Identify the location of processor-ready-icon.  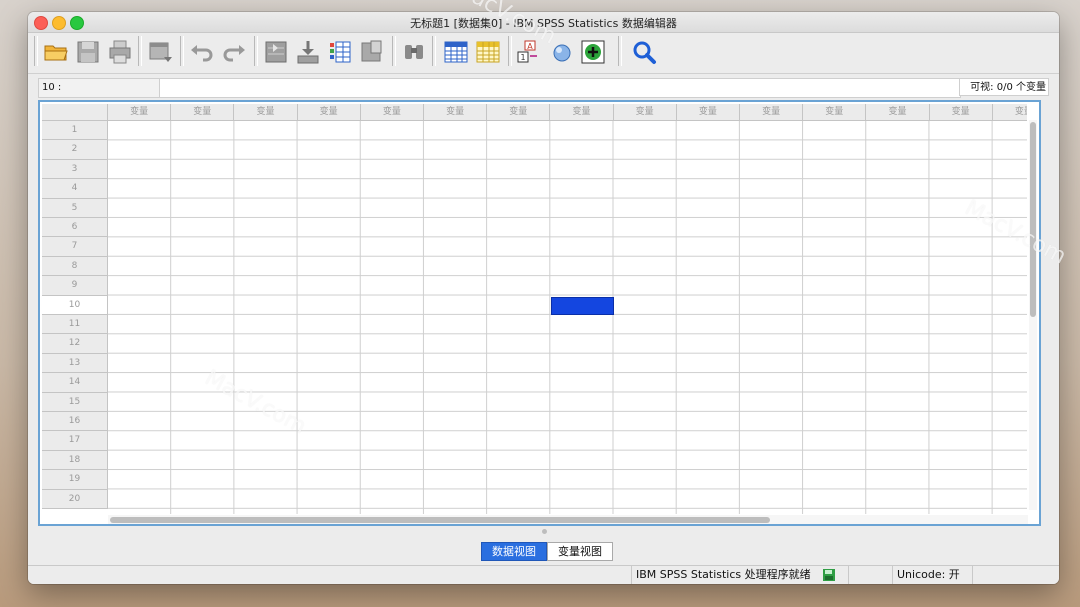
(830, 575).